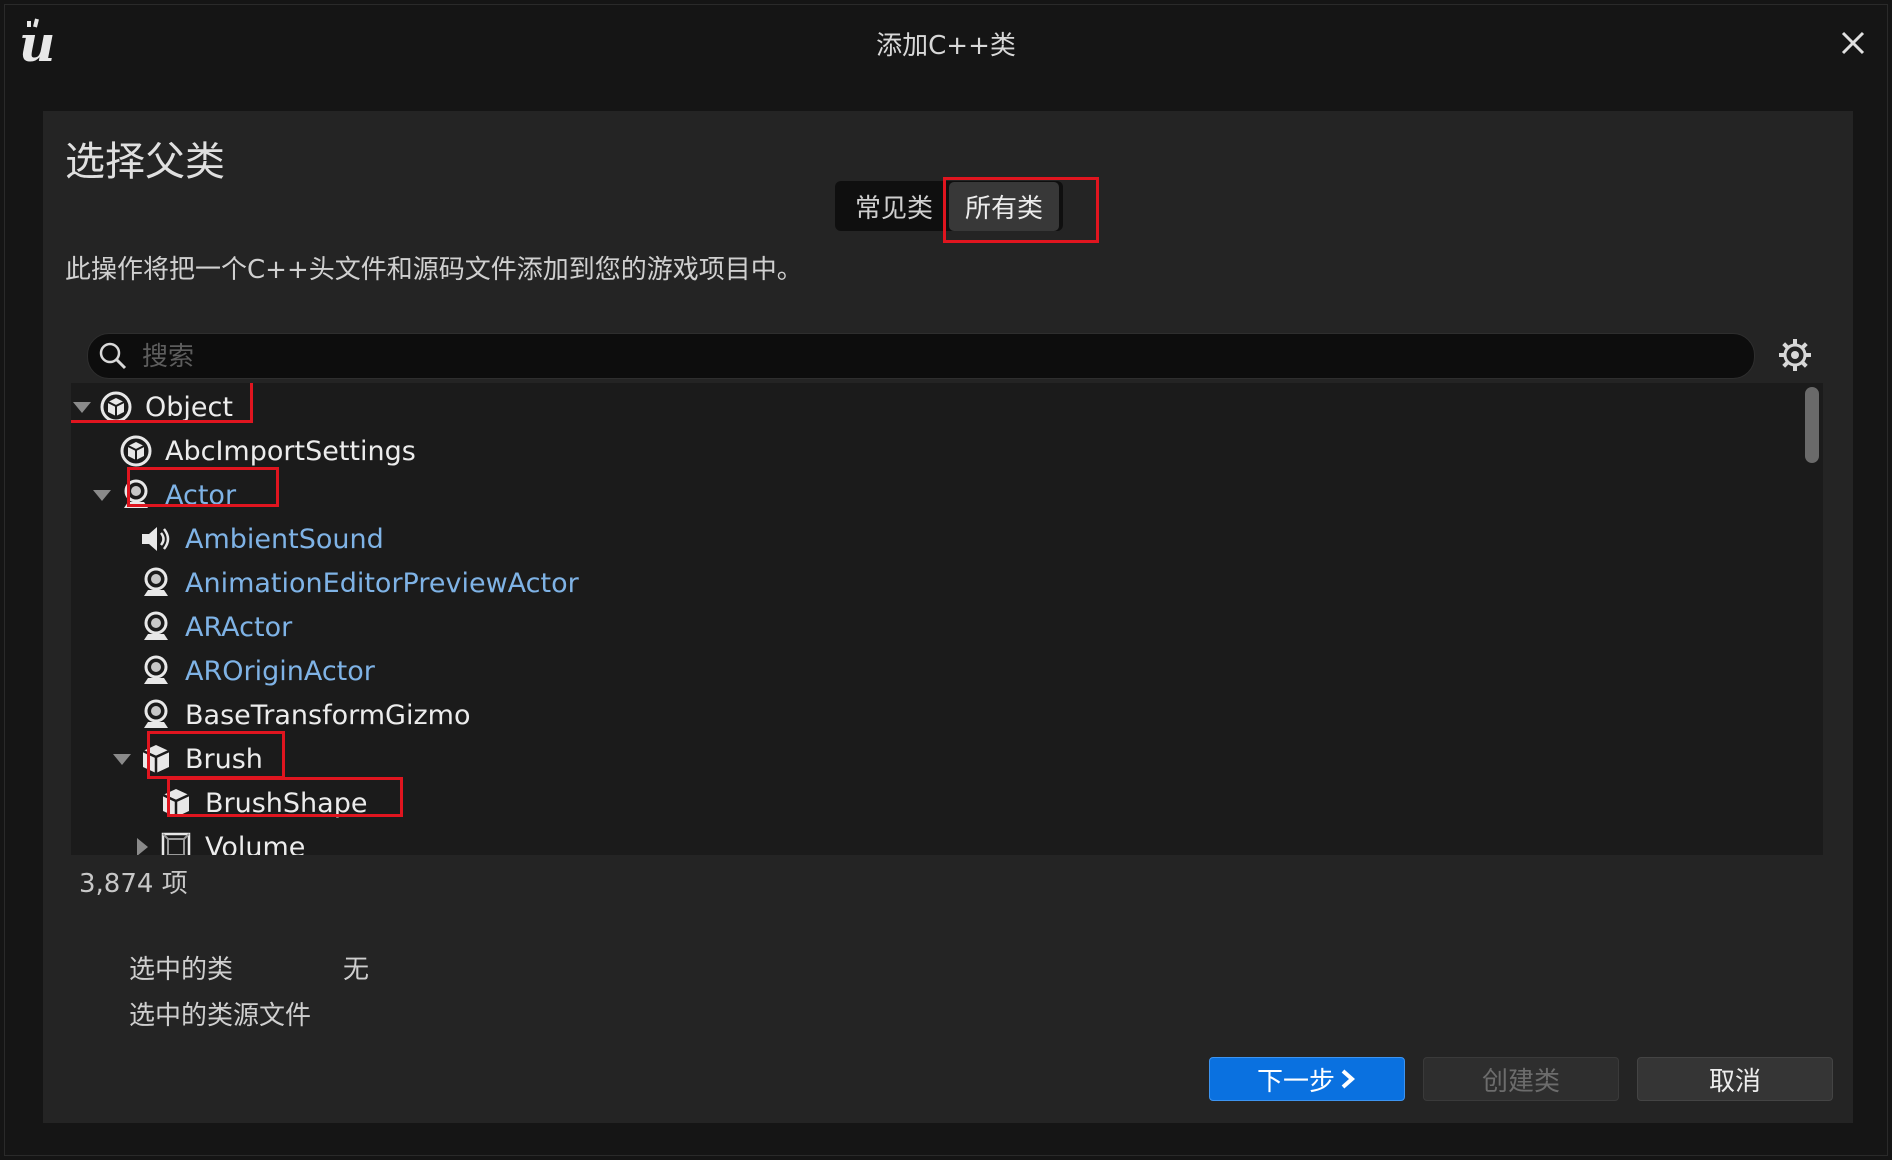 The image size is (1892, 1160). What do you see at coordinates (1812, 425) in the screenshot?
I see `tree-scrollbar` at bounding box center [1812, 425].